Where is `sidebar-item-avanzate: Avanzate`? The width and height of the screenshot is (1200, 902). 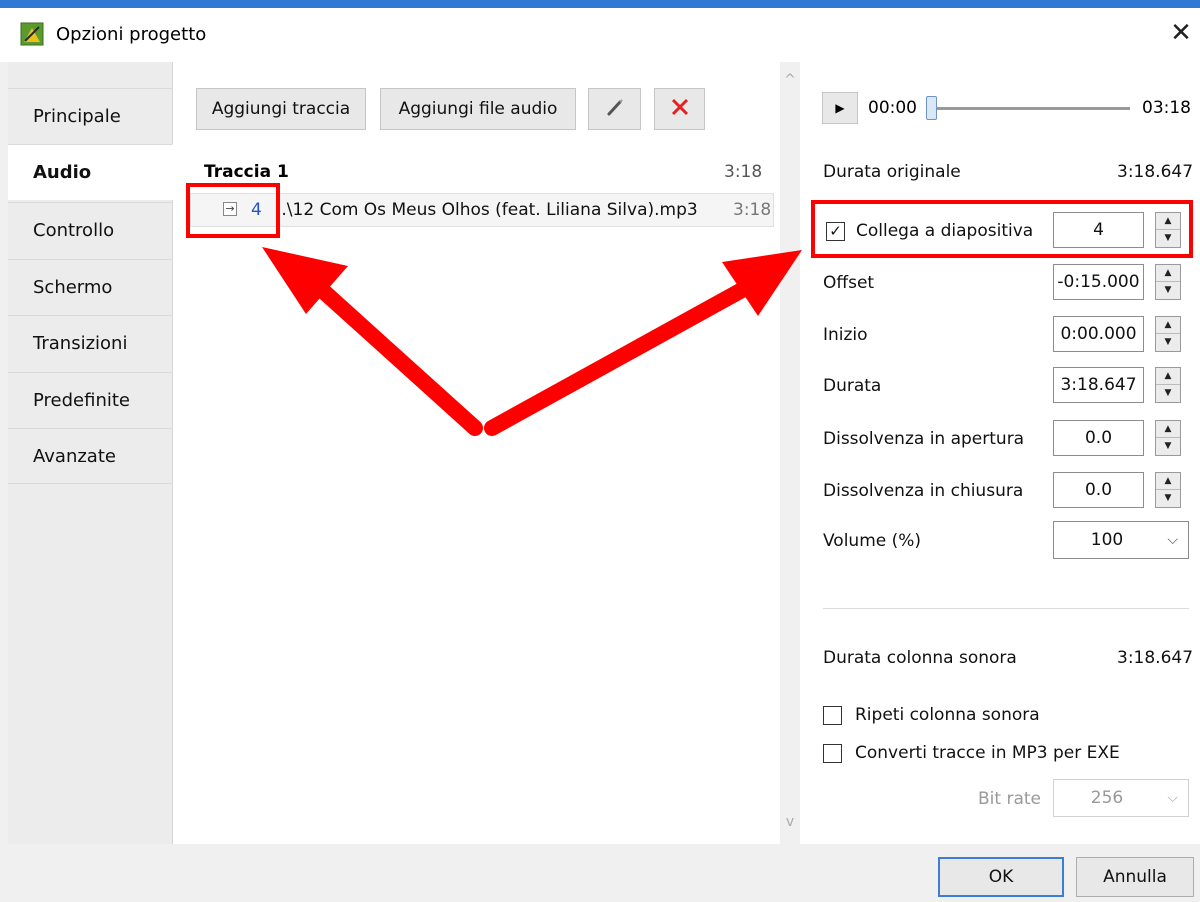 sidebar-item-avanzate: Avanzate is located at coordinates (90, 456).